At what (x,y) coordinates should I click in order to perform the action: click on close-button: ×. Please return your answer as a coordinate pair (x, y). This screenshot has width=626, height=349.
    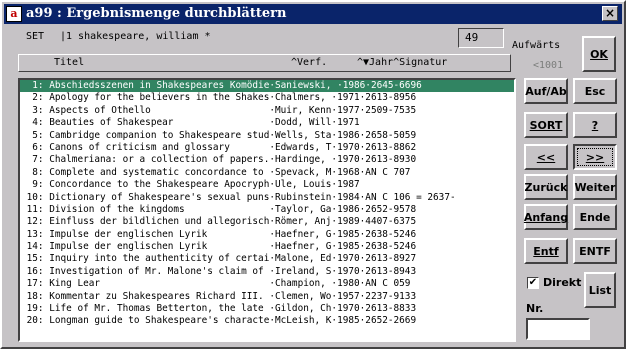
    Looking at the image, I should click on (610, 13).